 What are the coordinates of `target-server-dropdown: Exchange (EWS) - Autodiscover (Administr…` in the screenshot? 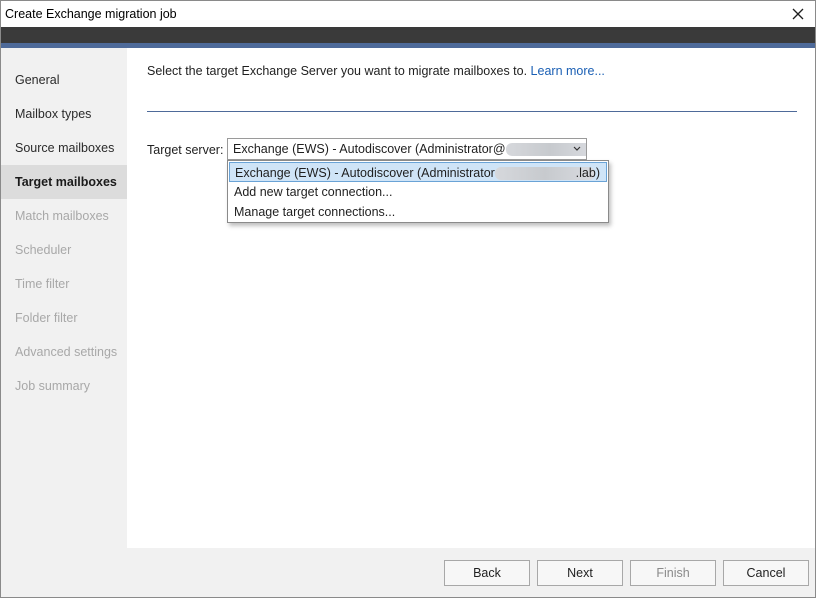 It's located at (418, 191).